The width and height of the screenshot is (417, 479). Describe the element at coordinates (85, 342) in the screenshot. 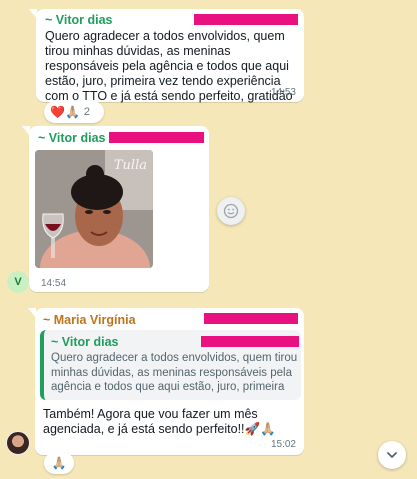

I see `quoted-sender: ~ Vitor dias` at that location.